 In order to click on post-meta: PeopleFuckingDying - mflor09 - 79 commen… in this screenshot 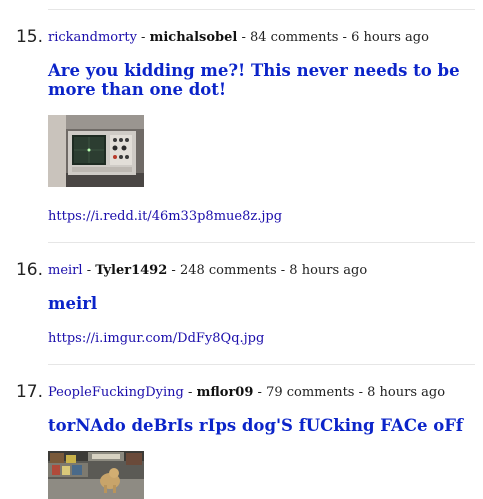, I will do `click(246, 392)`.